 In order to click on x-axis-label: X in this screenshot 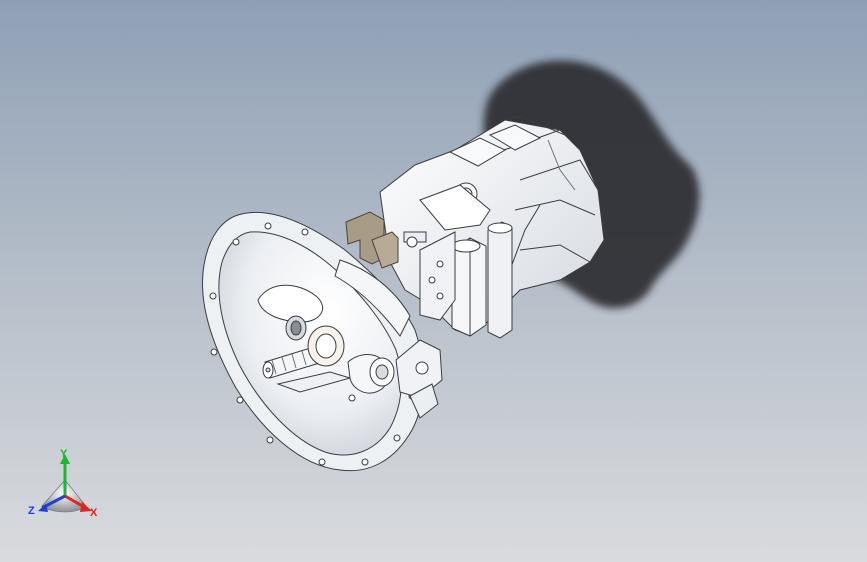, I will do `click(94, 513)`.